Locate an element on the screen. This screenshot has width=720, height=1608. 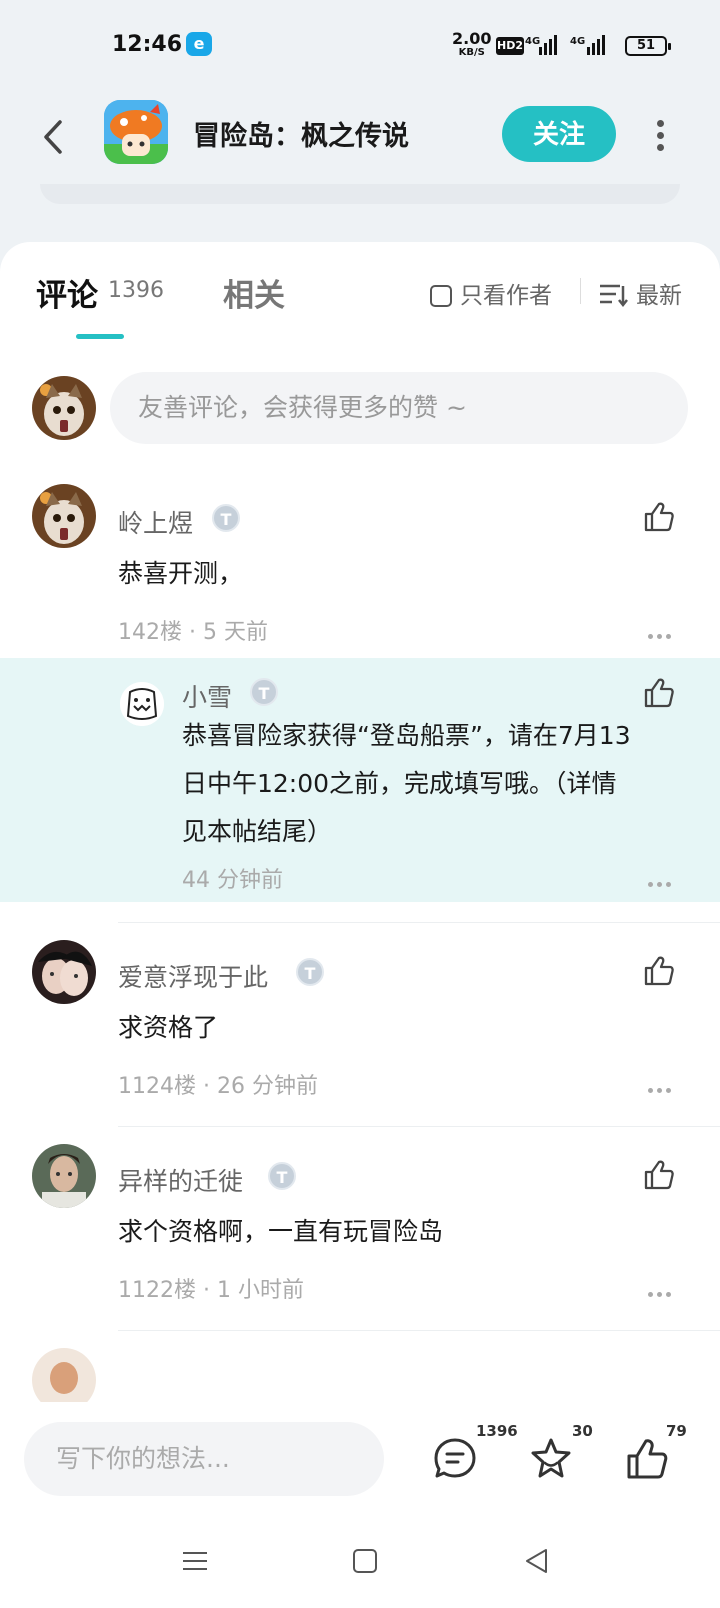
reply-more-icon is located at coordinates (662, 879).